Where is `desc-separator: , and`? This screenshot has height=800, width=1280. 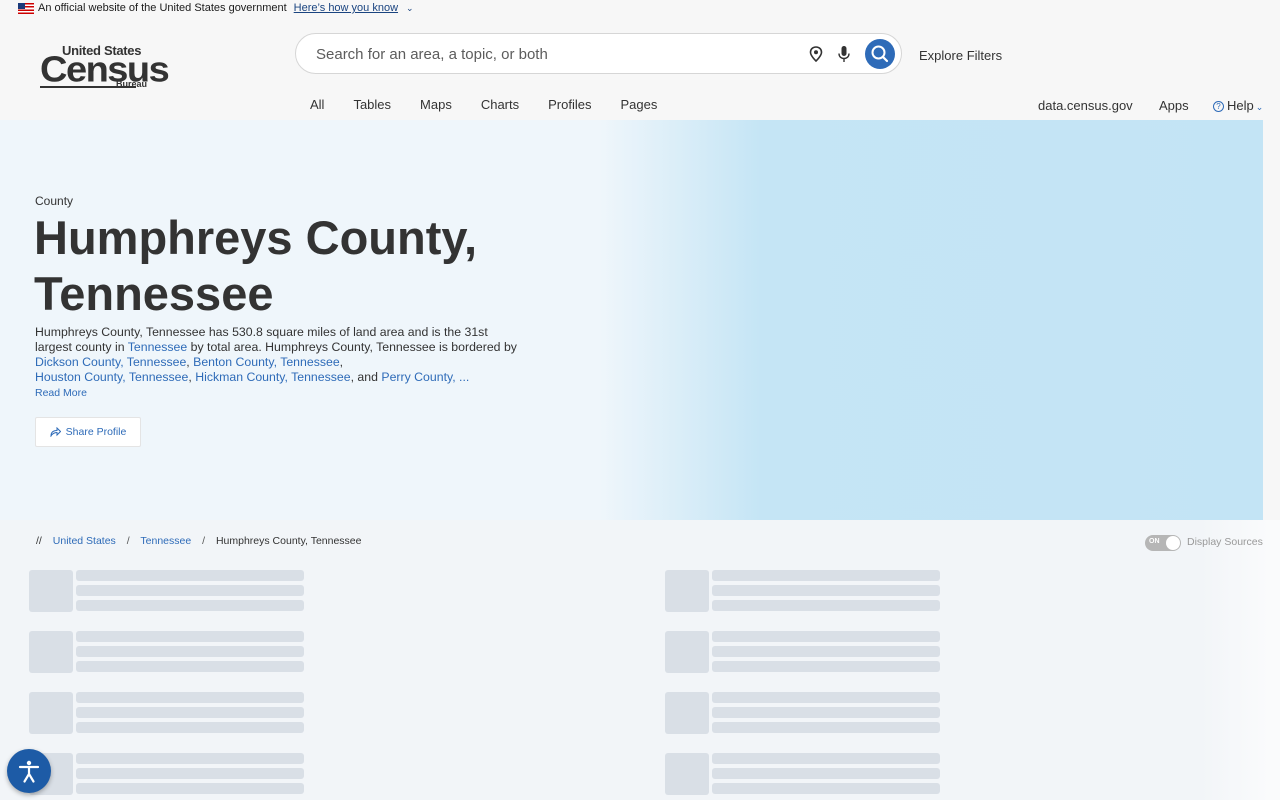 desc-separator: , and is located at coordinates (366, 377).